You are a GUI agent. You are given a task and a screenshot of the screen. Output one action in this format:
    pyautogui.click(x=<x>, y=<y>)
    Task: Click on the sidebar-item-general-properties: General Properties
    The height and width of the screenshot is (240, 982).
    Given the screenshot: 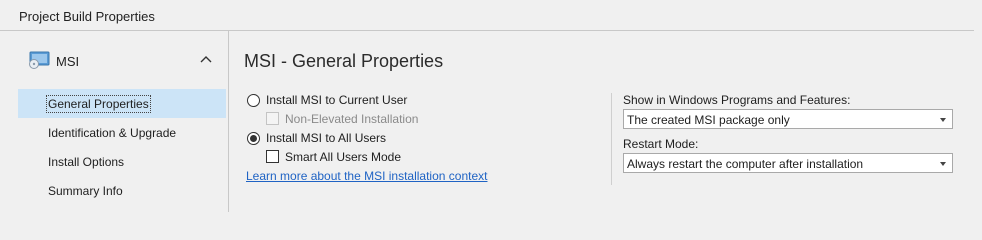 What is the action you would take?
    pyautogui.click(x=122, y=103)
    